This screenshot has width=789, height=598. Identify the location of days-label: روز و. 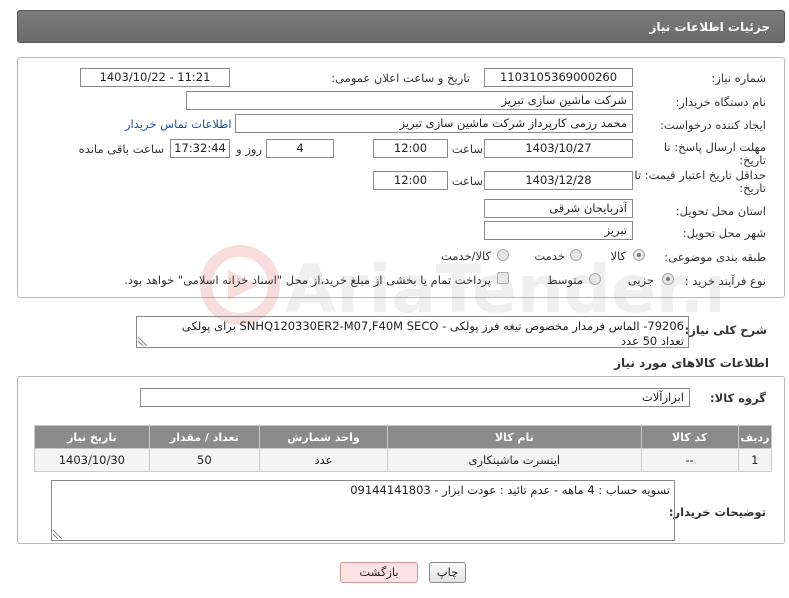
(249, 149).